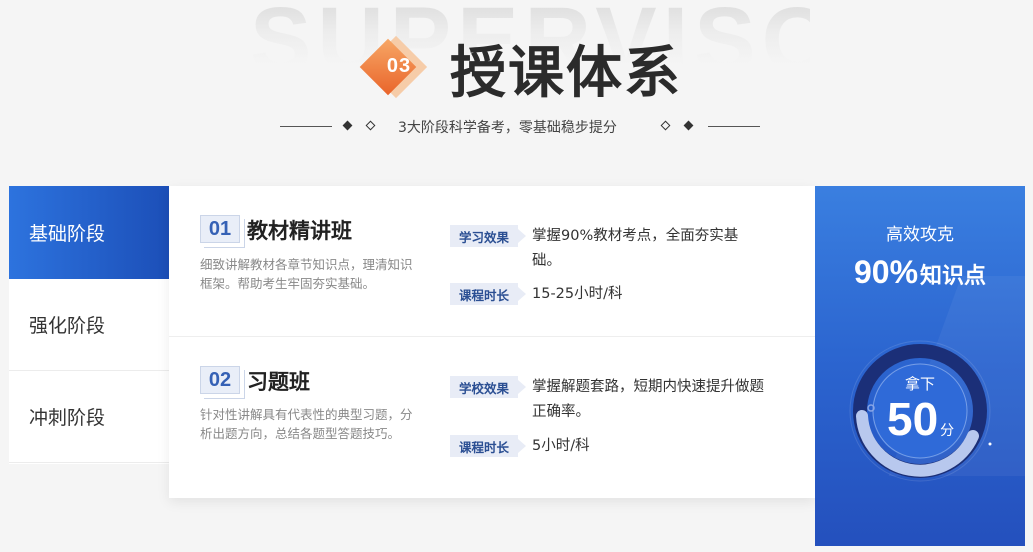 This screenshot has width=1033, height=552. What do you see at coordinates (947, 431) in the screenshot?
I see `gauge-unit: 分` at bounding box center [947, 431].